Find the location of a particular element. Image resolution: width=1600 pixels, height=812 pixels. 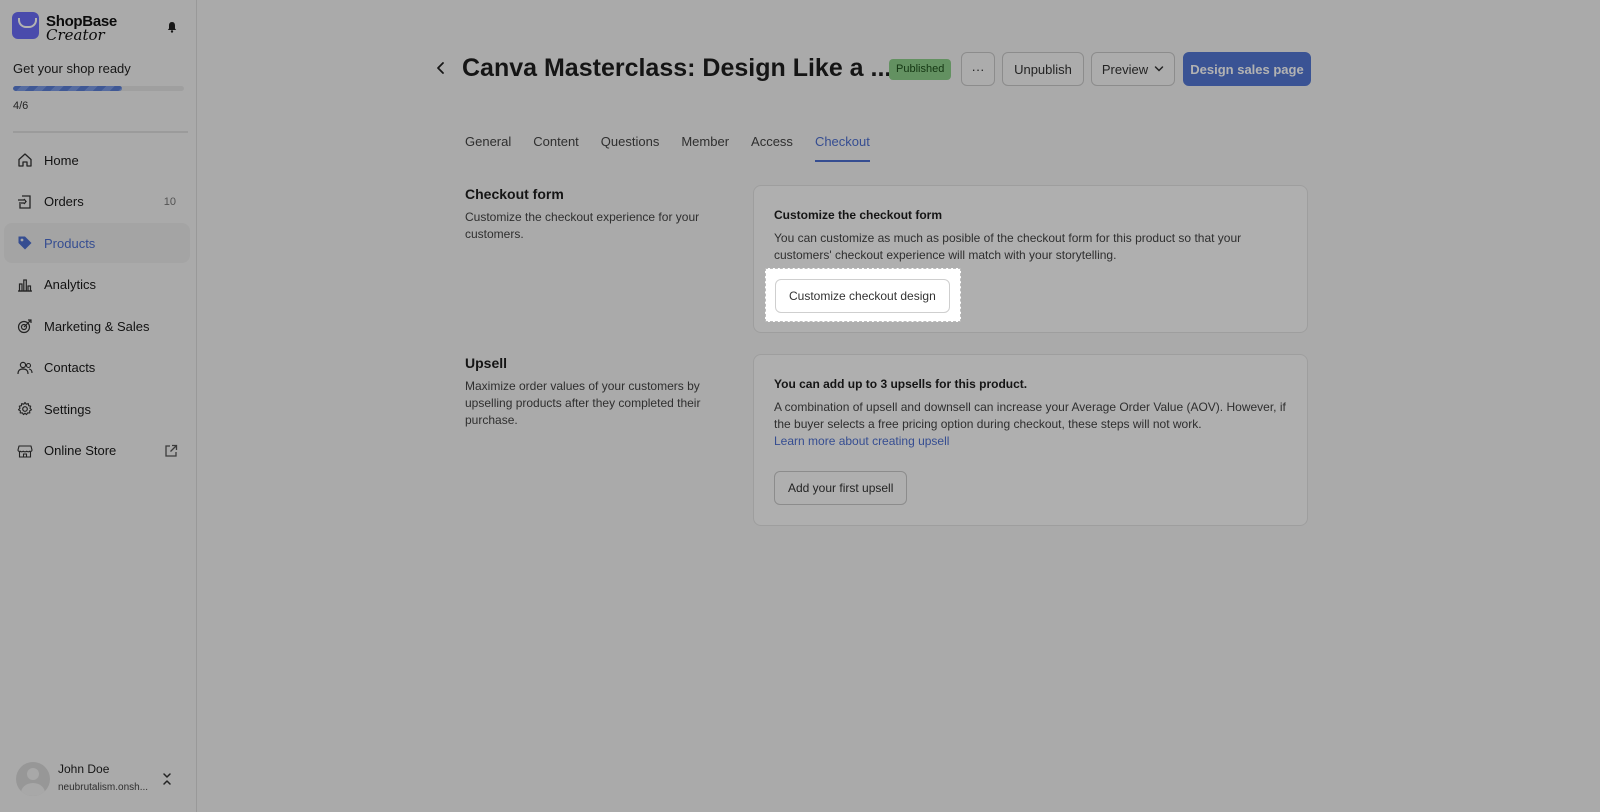

bell-icon is located at coordinates (172, 27).